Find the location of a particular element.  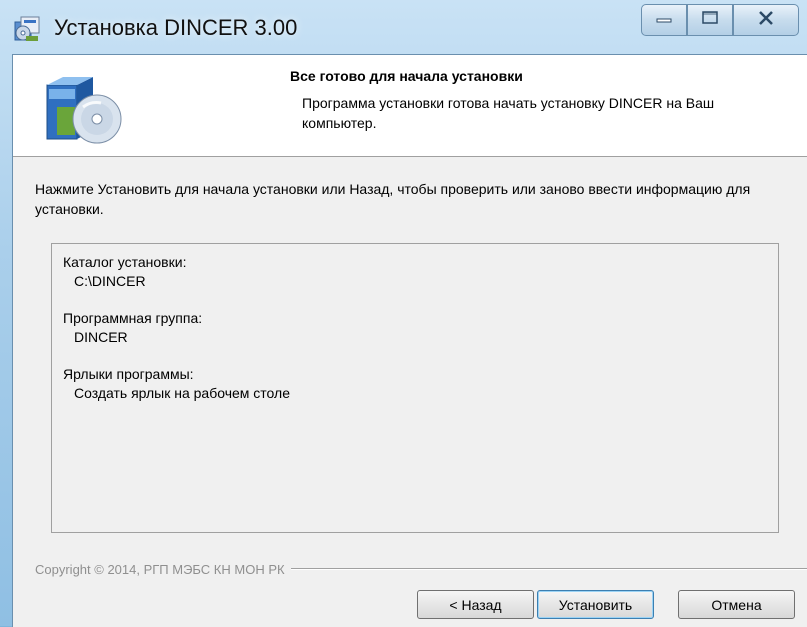

title-bar: Установка DINCER 3.00 is located at coordinates (403, 27).